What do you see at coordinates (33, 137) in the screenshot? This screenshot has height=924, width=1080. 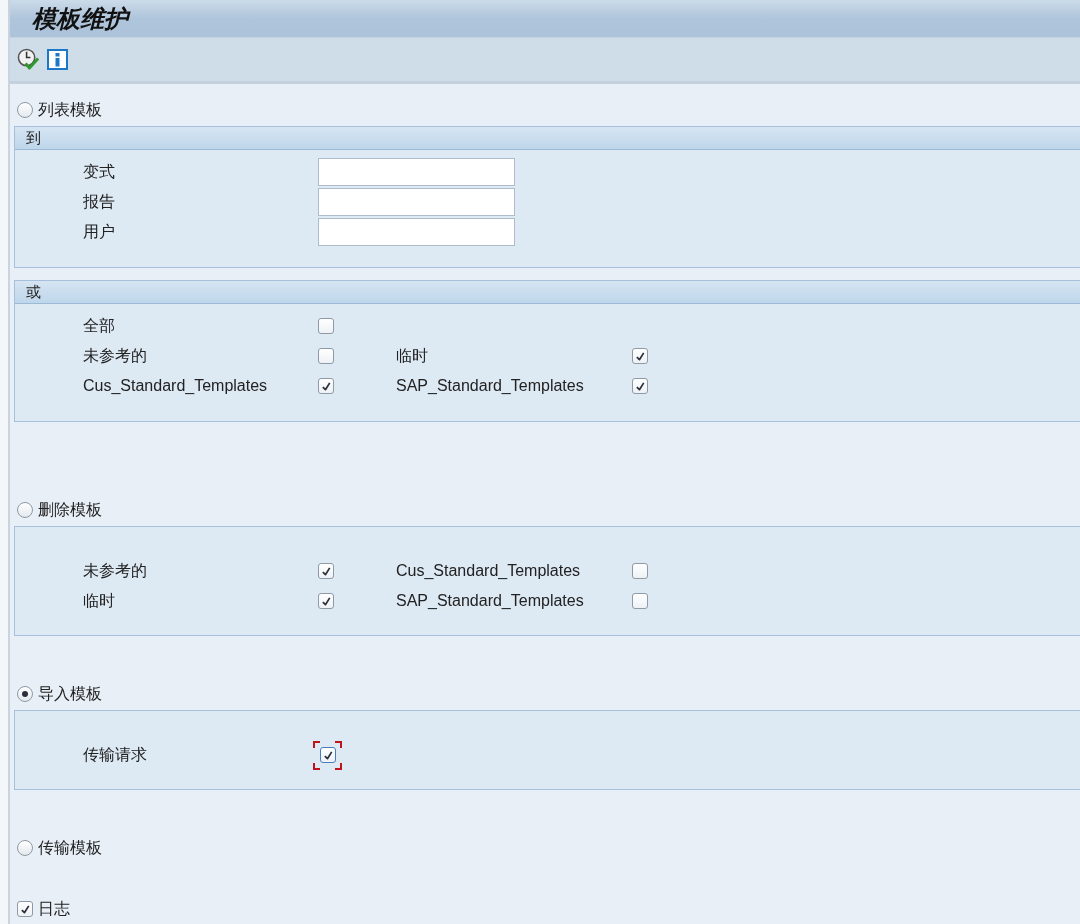 I see `group-title: 到` at bounding box center [33, 137].